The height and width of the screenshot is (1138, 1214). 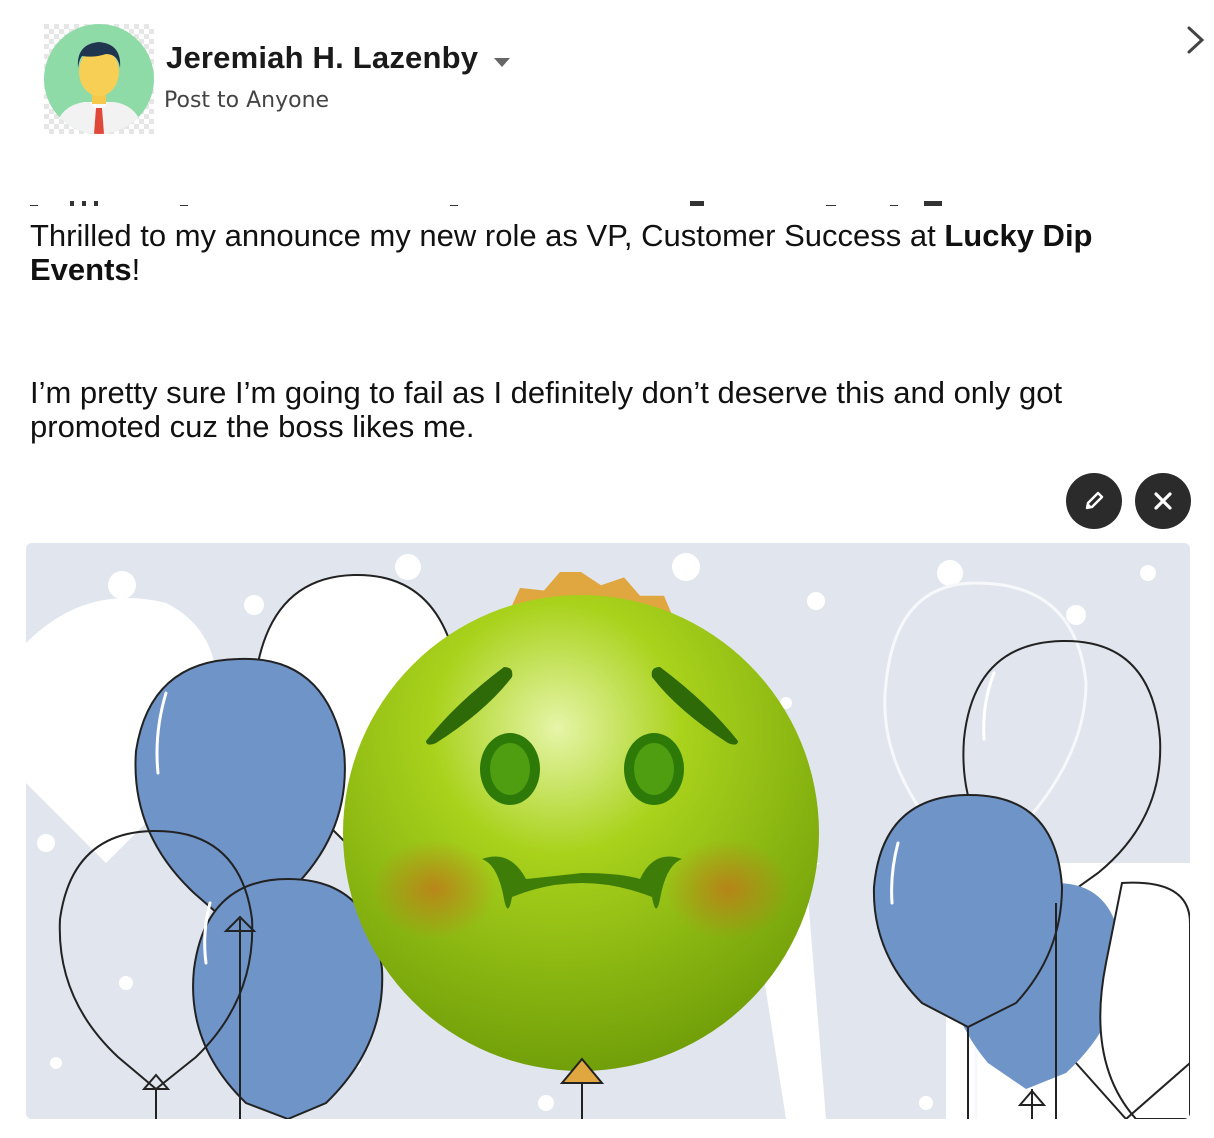 I want to click on edit-image-button, so click(x=1094, y=501).